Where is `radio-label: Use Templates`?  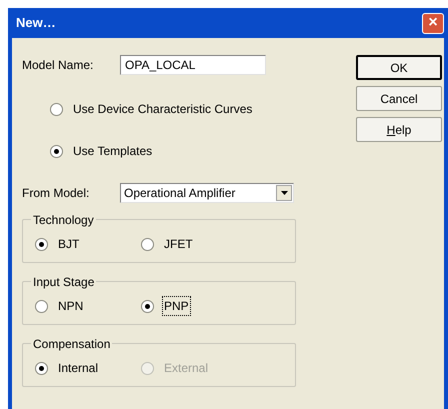
radio-label: Use Templates is located at coordinates (113, 151).